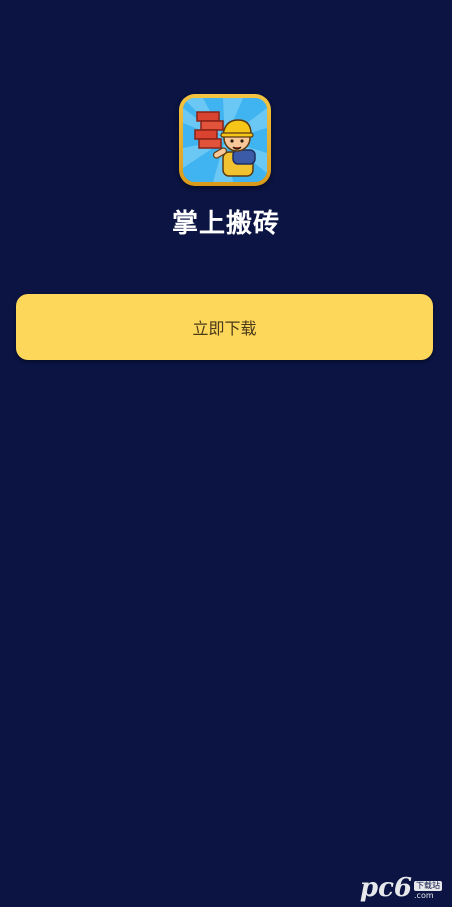 This screenshot has height=907, width=452. I want to click on brick-worker-icon, so click(225, 140).